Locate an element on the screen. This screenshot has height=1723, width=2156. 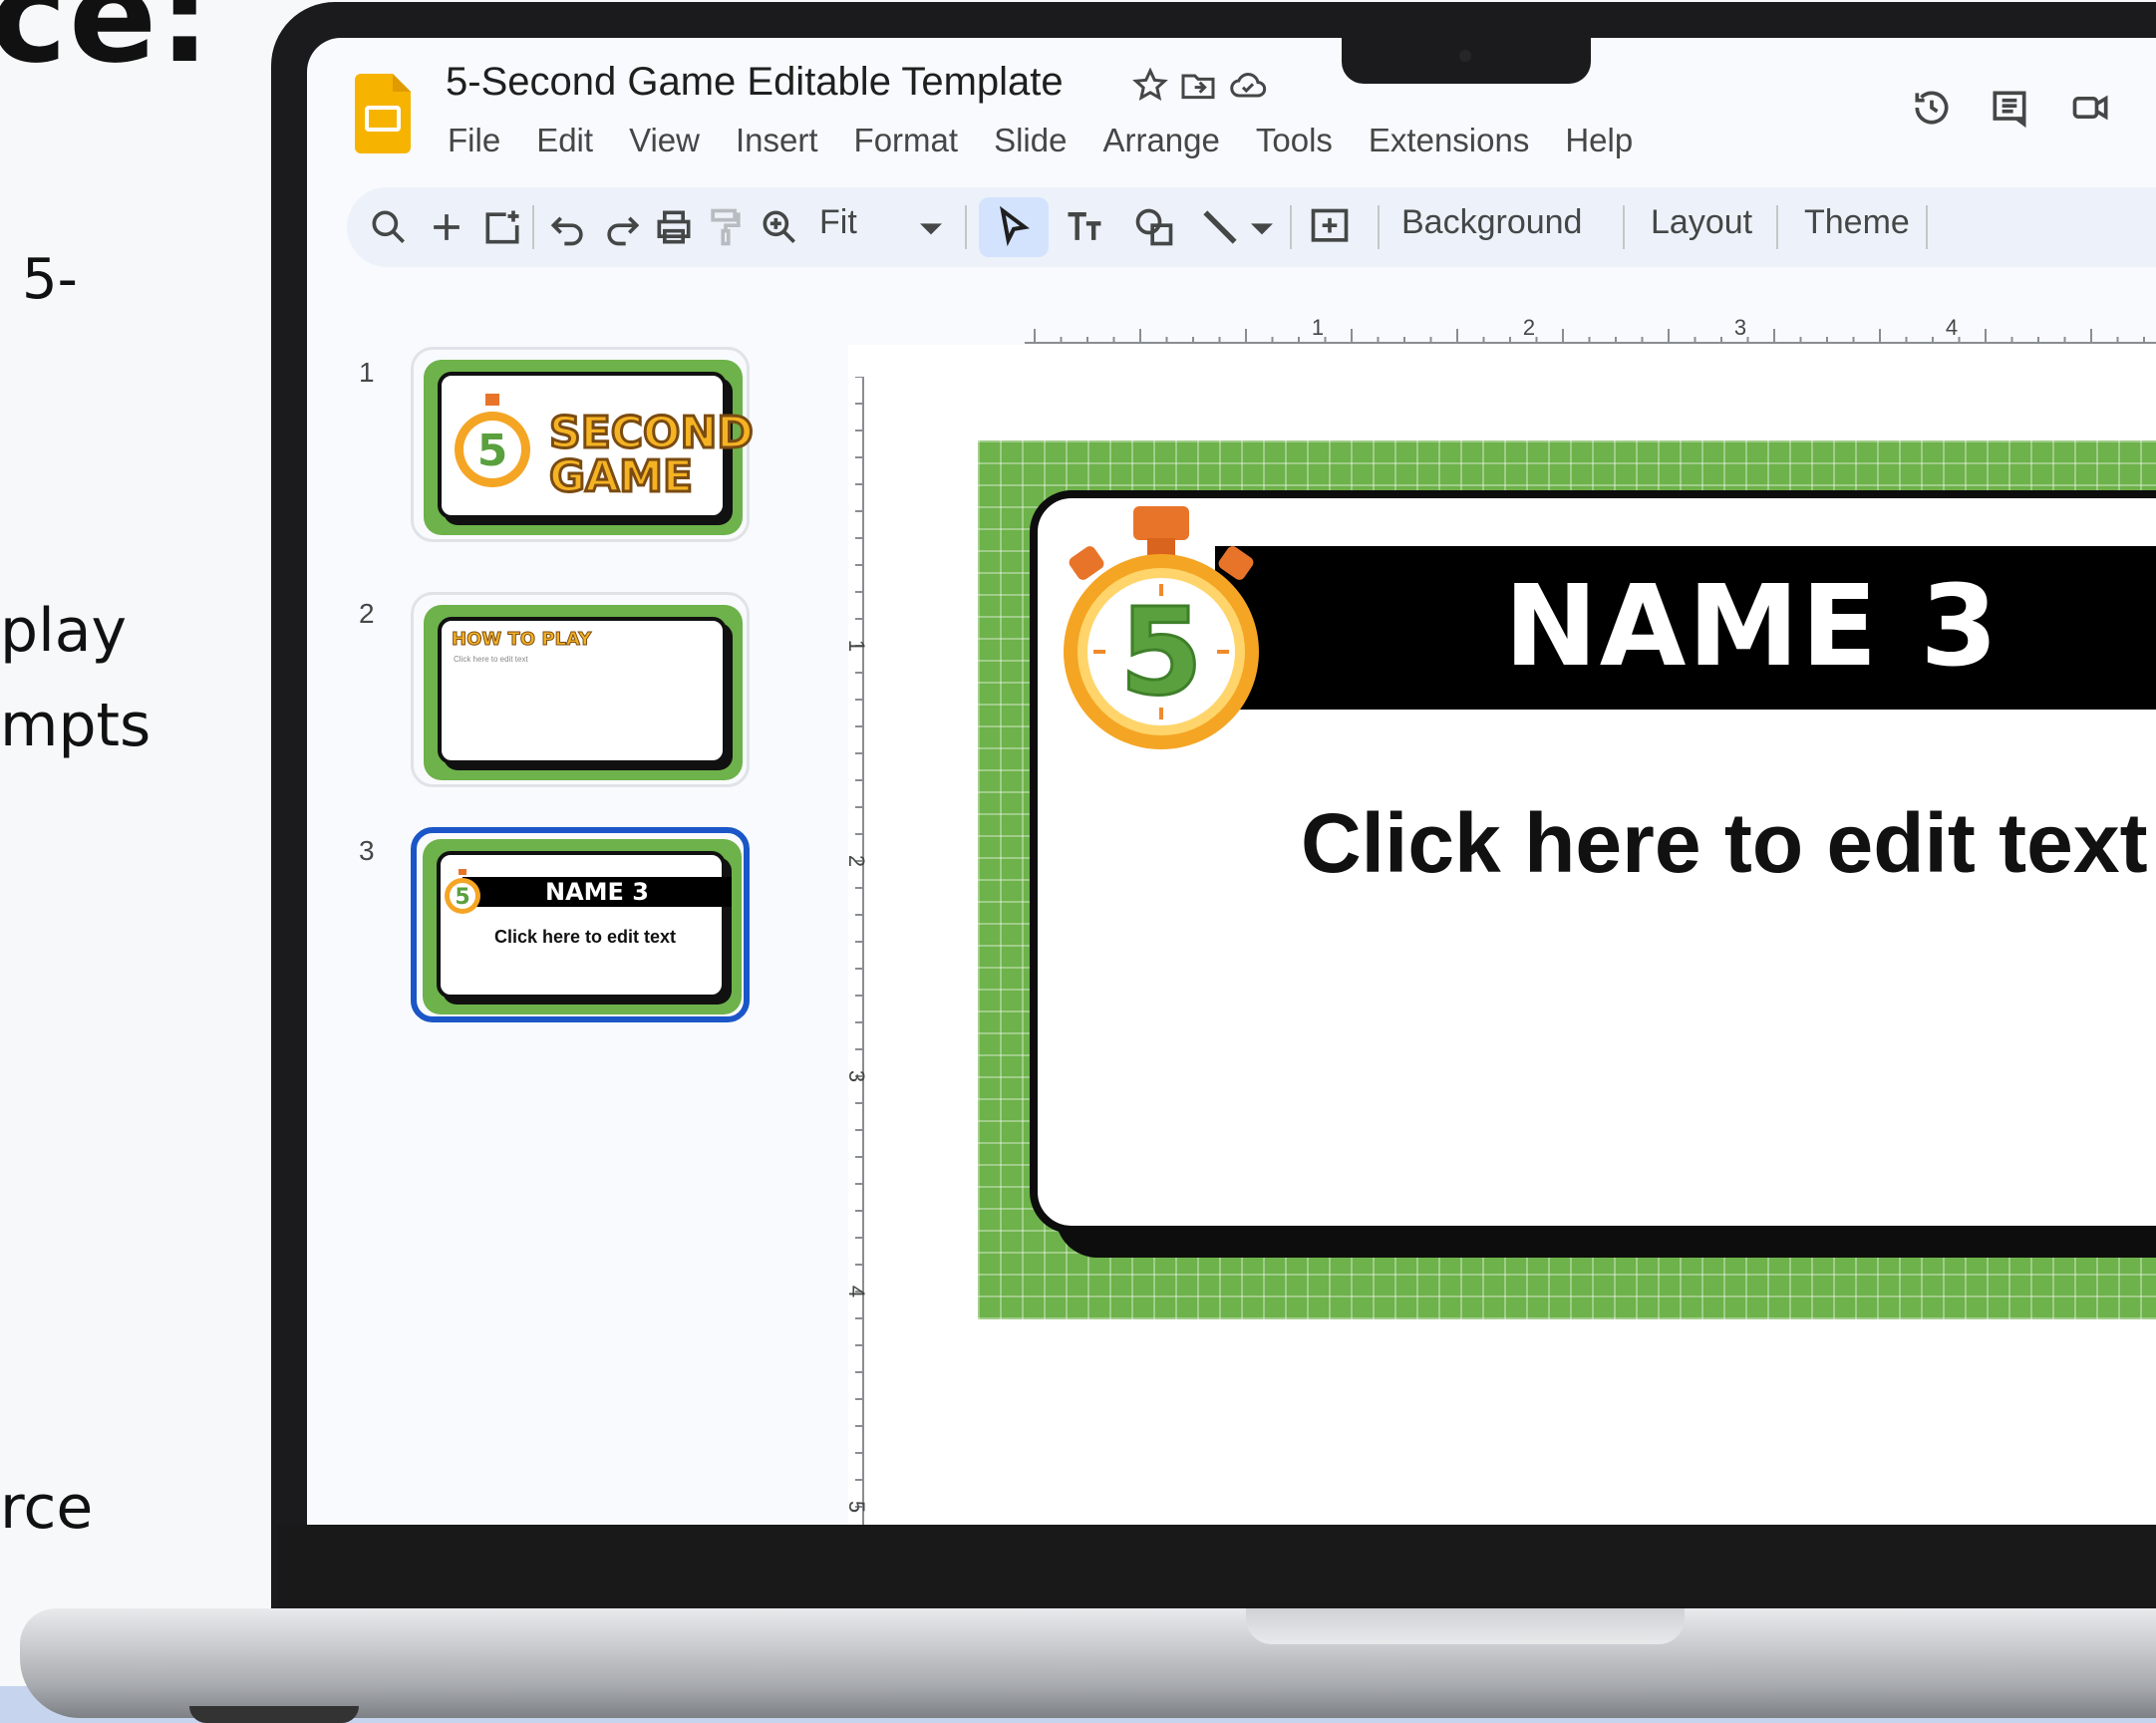
thumbnail-name: NAME 3 is located at coordinates (597, 892).